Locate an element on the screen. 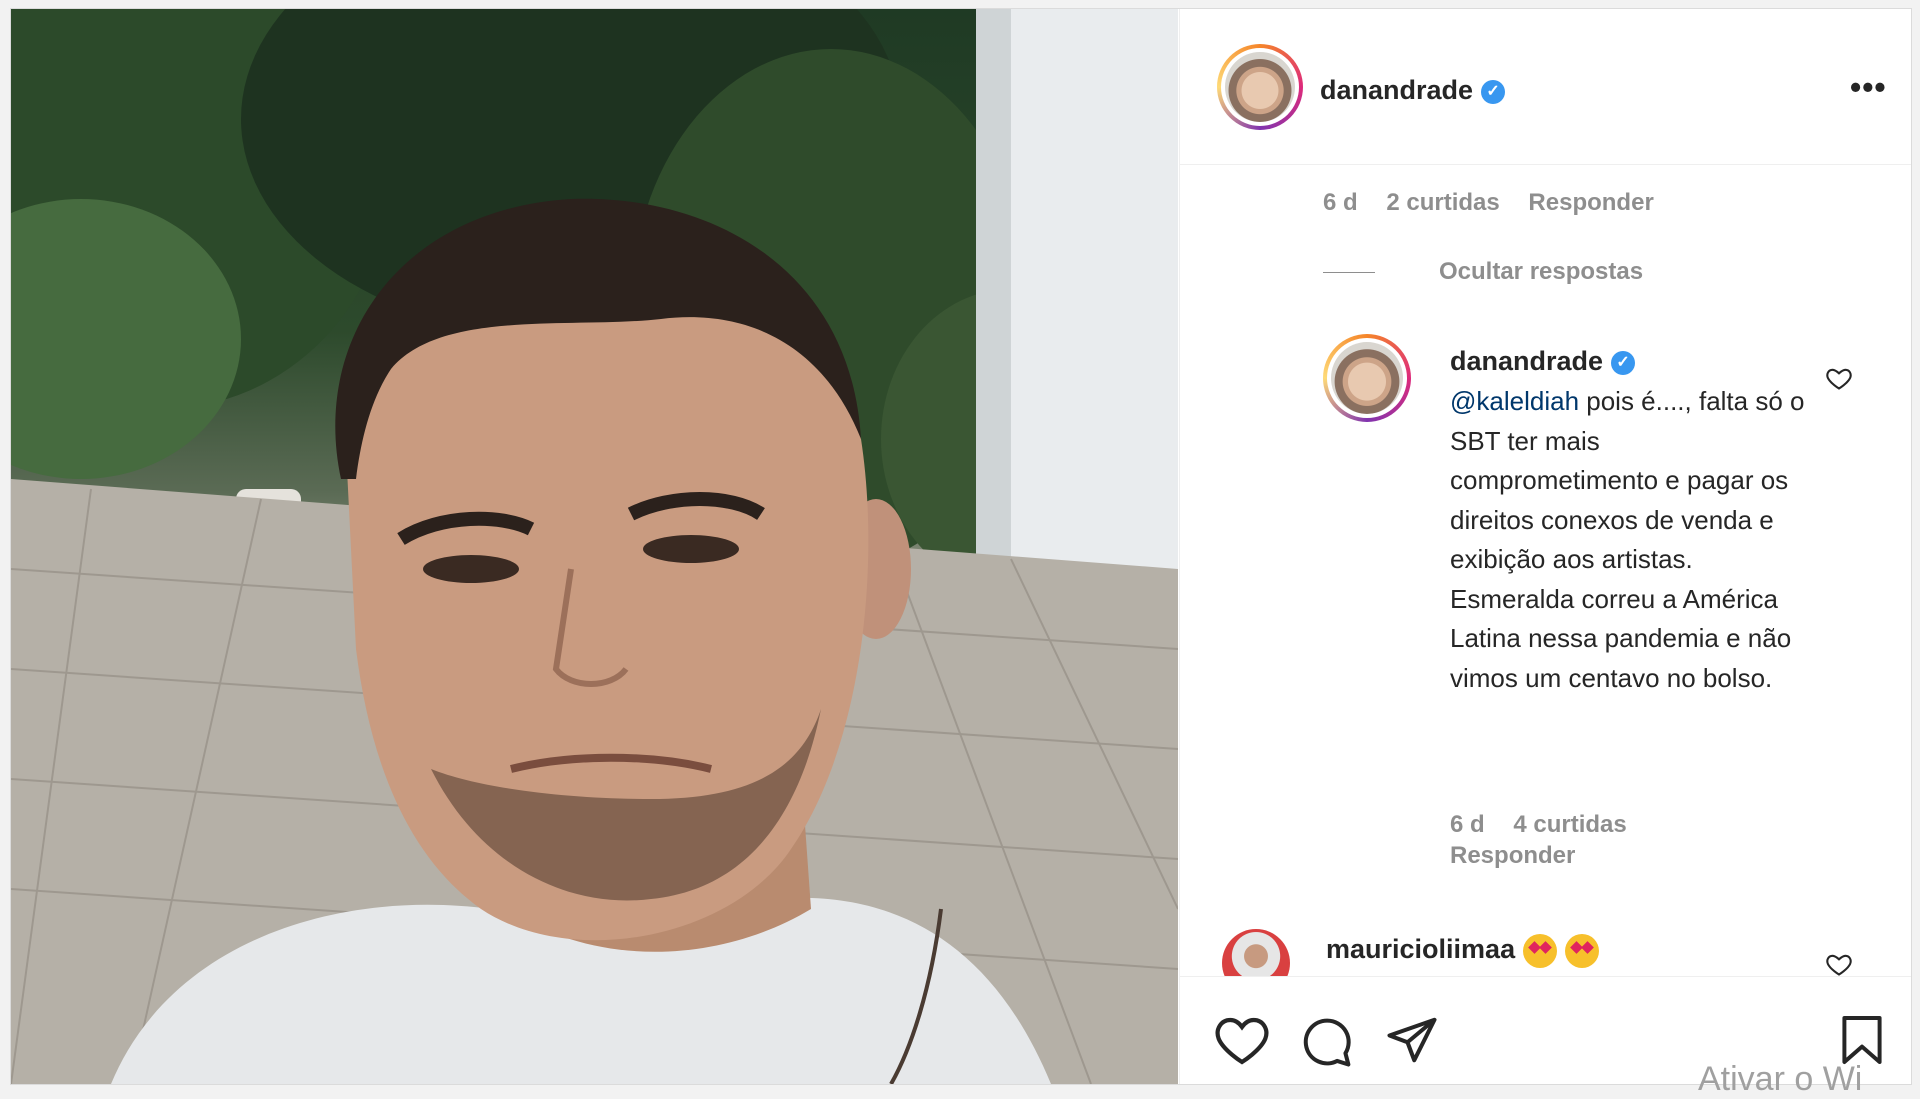 Image resolution: width=1920 pixels, height=1099 pixels. parent-comment-meta: 6 d 2 curtidas Responder is located at coordinates (1499, 203).